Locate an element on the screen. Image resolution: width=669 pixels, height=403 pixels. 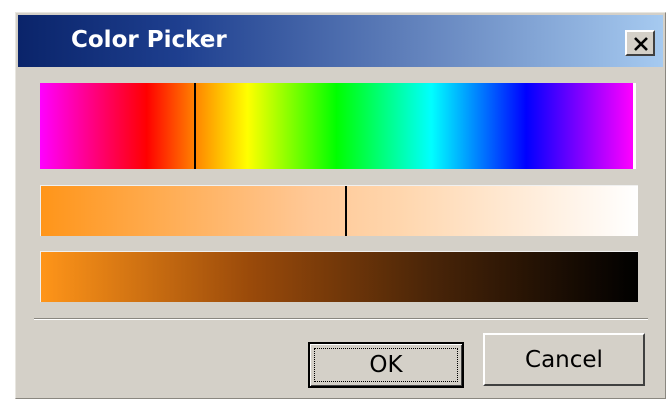
focus-rectangle is located at coordinates (386, 365).